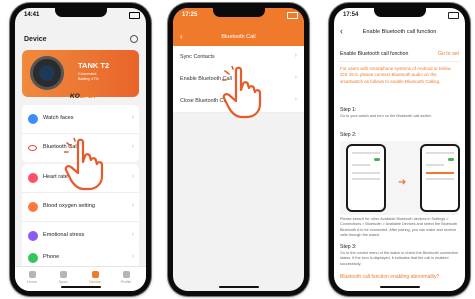 The image size is (475, 299). I want to click on tab-profile: Profile, so click(126, 277).